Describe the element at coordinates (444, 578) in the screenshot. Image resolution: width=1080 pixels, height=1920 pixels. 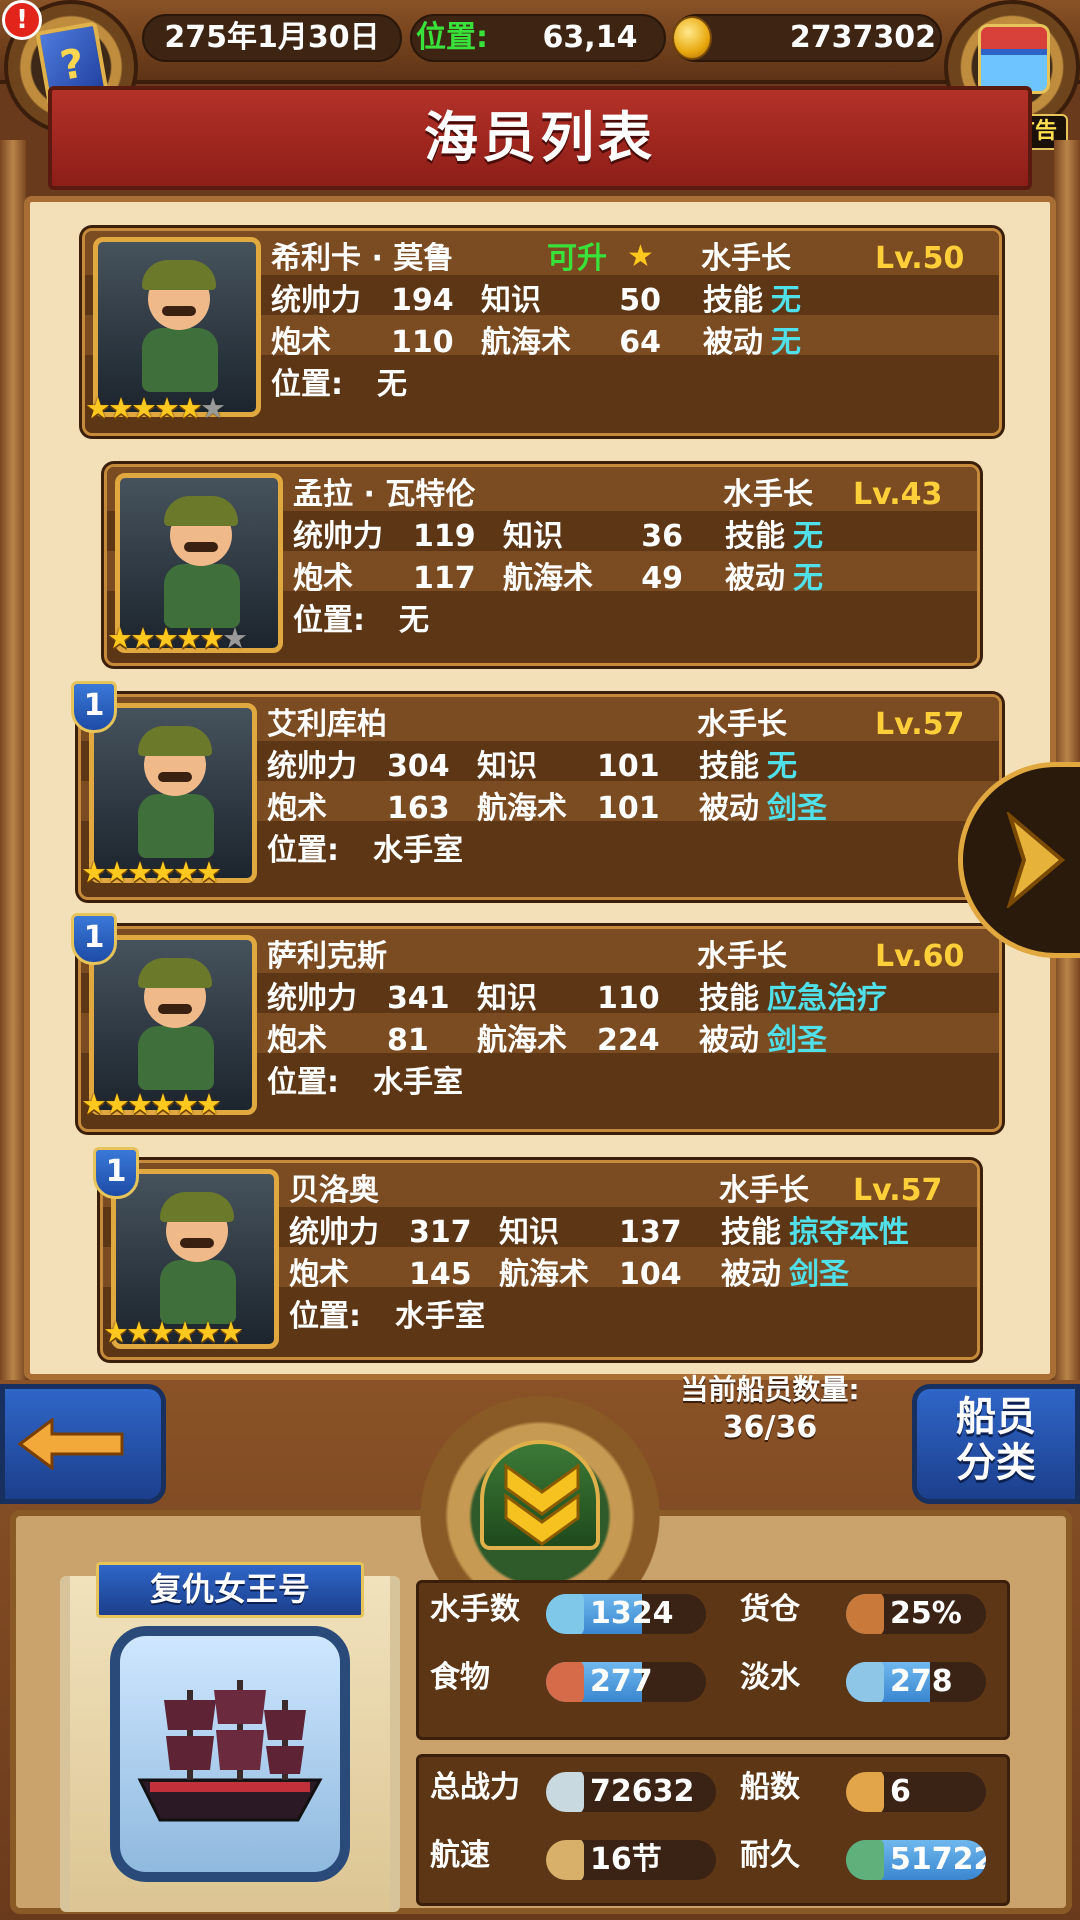
I see `gunnery-value: 117` at that location.